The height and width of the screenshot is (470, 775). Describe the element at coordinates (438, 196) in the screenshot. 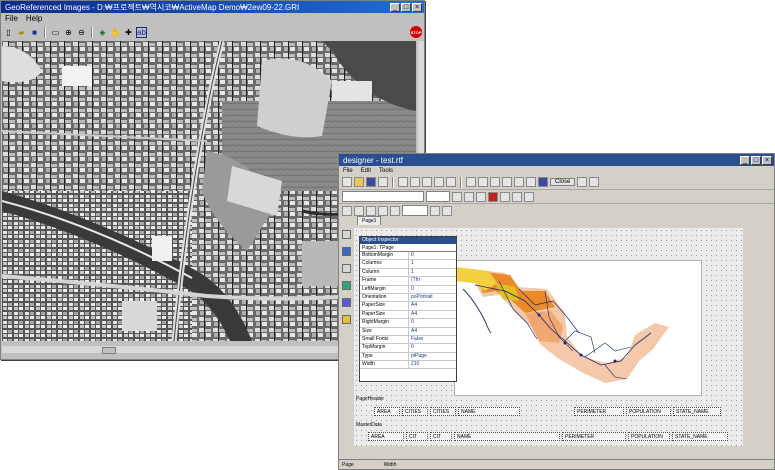

I see `font-size-combo` at that location.